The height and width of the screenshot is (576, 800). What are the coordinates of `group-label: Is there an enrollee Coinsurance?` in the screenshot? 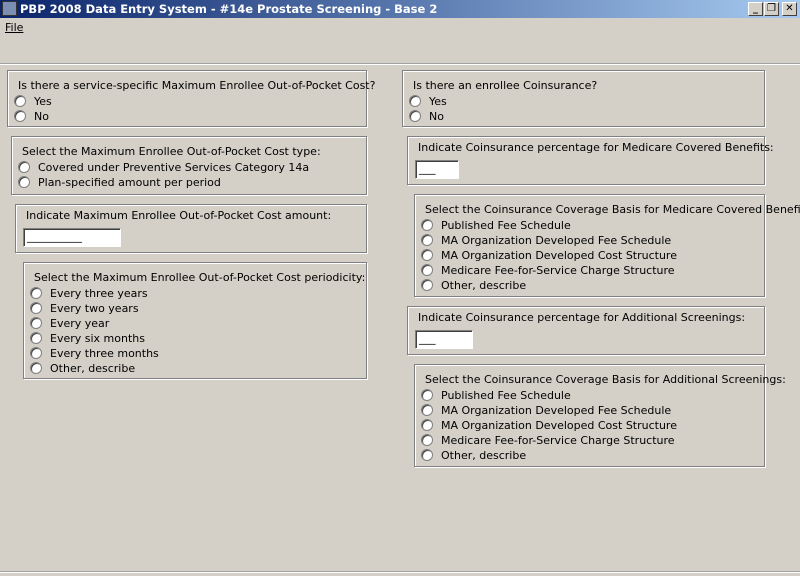 It's located at (505, 85).